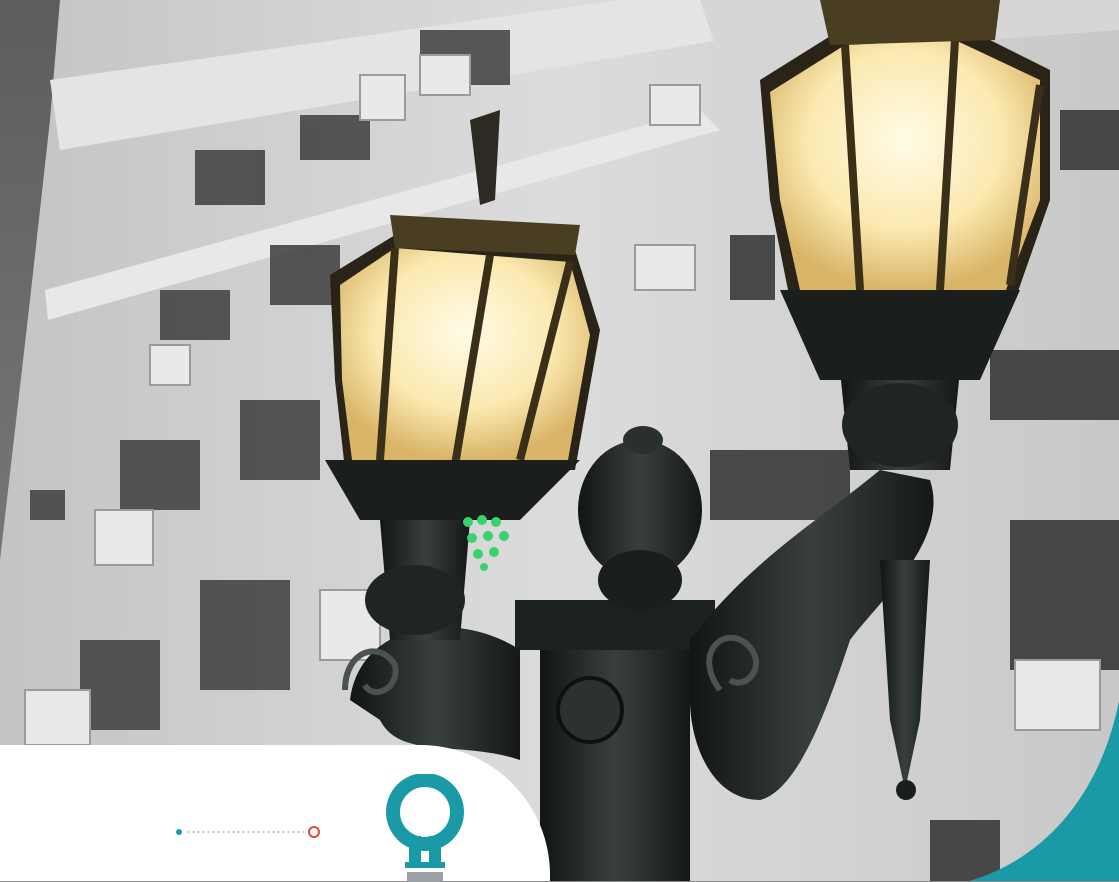 This screenshot has height=882, width=1119. I want to click on ring-icon, so click(314, 832).